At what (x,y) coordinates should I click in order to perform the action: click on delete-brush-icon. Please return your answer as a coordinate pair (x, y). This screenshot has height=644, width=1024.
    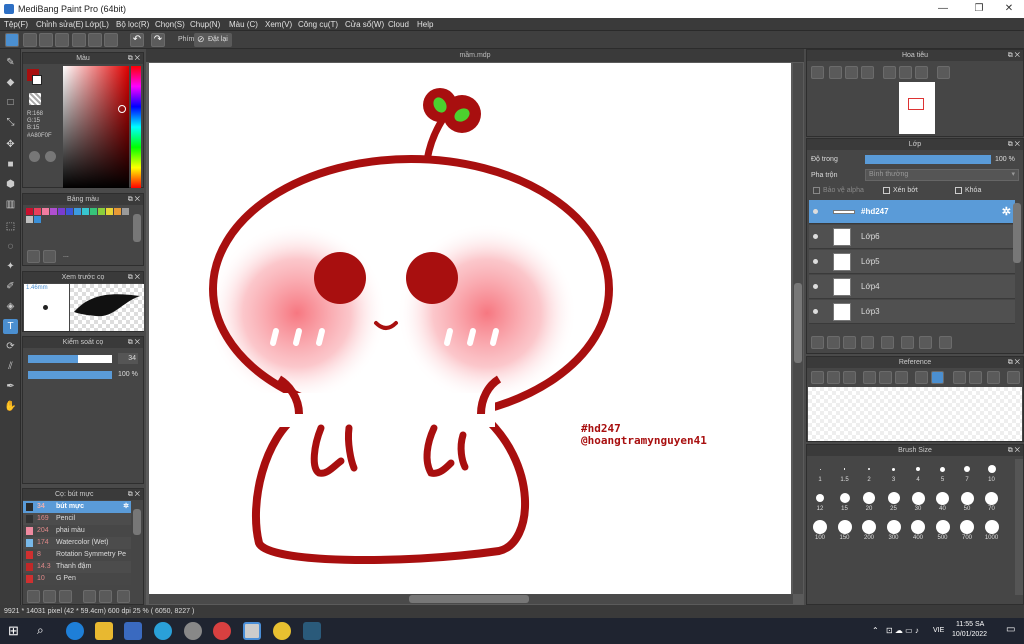
    Looking at the image, I should click on (123, 596).